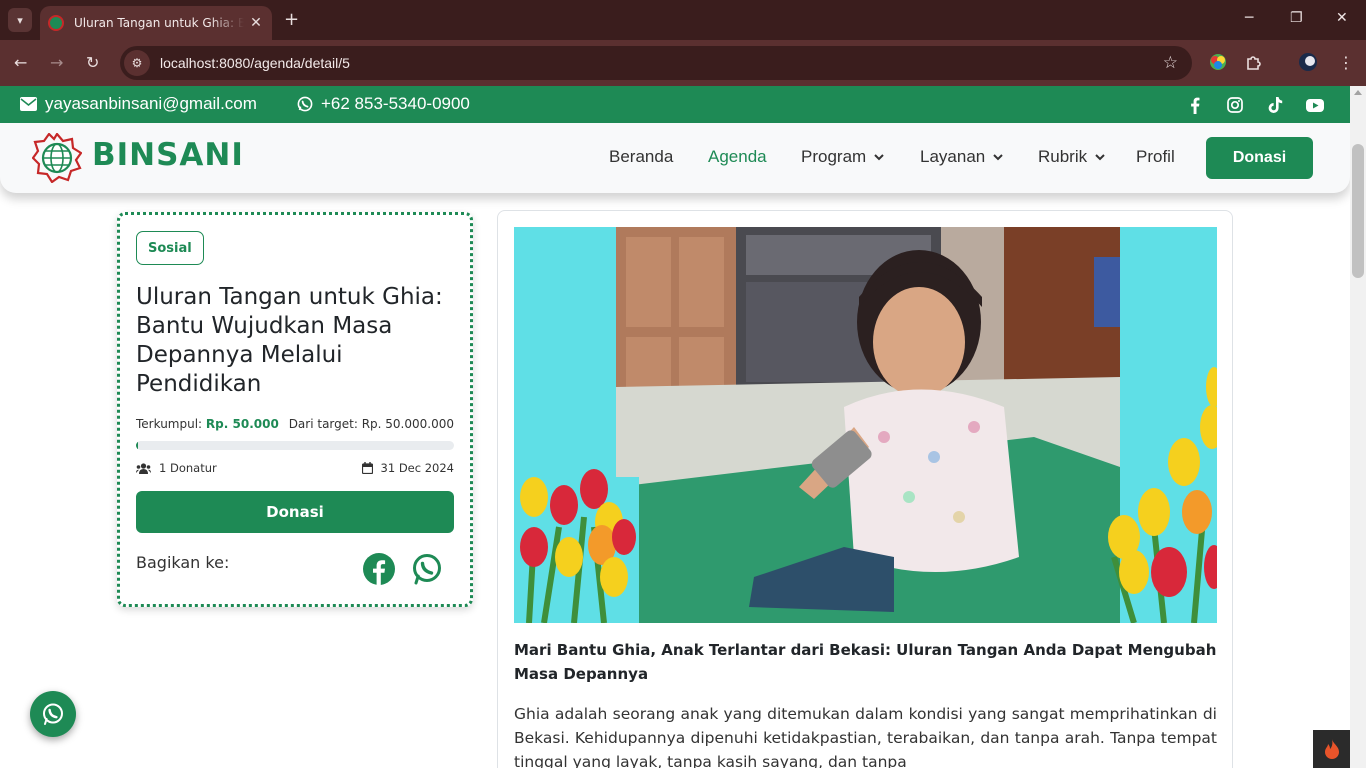 This screenshot has height=768, width=1366. I want to click on campaign-meta: 1 Donatur 31 Dec 2024, so click(295, 468).